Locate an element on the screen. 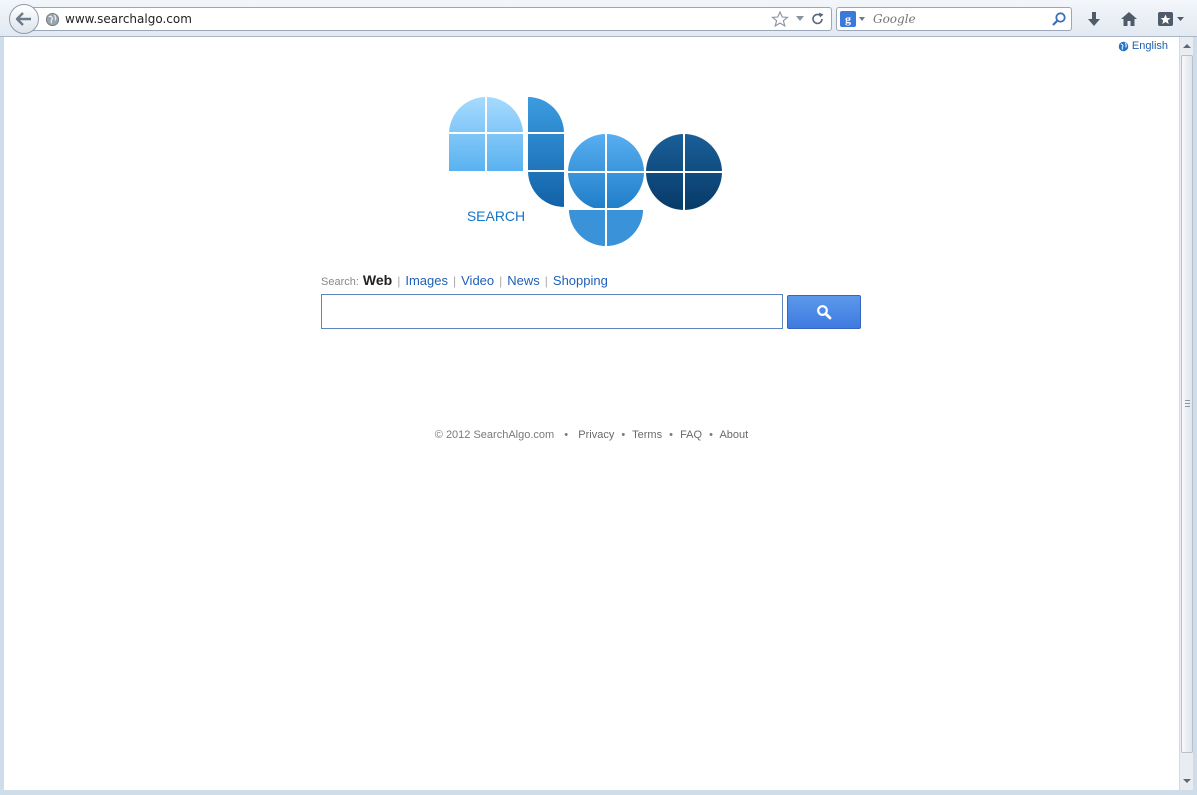  privacy-link: Privacy is located at coordinates (596, 435).